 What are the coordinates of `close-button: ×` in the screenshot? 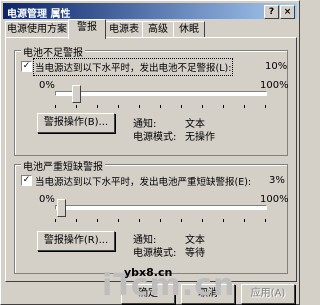 It's located at (287, 12).